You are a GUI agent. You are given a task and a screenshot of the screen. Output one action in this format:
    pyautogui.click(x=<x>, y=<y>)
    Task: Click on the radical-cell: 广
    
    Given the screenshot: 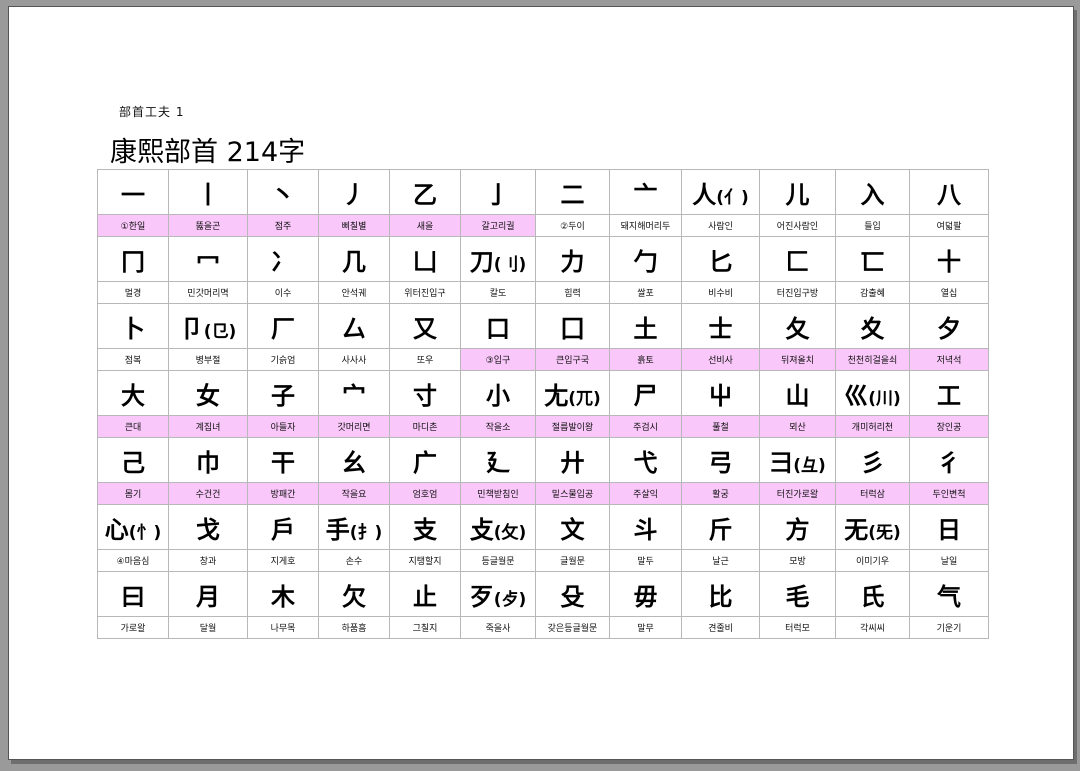 What is the action you would take?
    pyautogui.click(x=425, y=460)
    